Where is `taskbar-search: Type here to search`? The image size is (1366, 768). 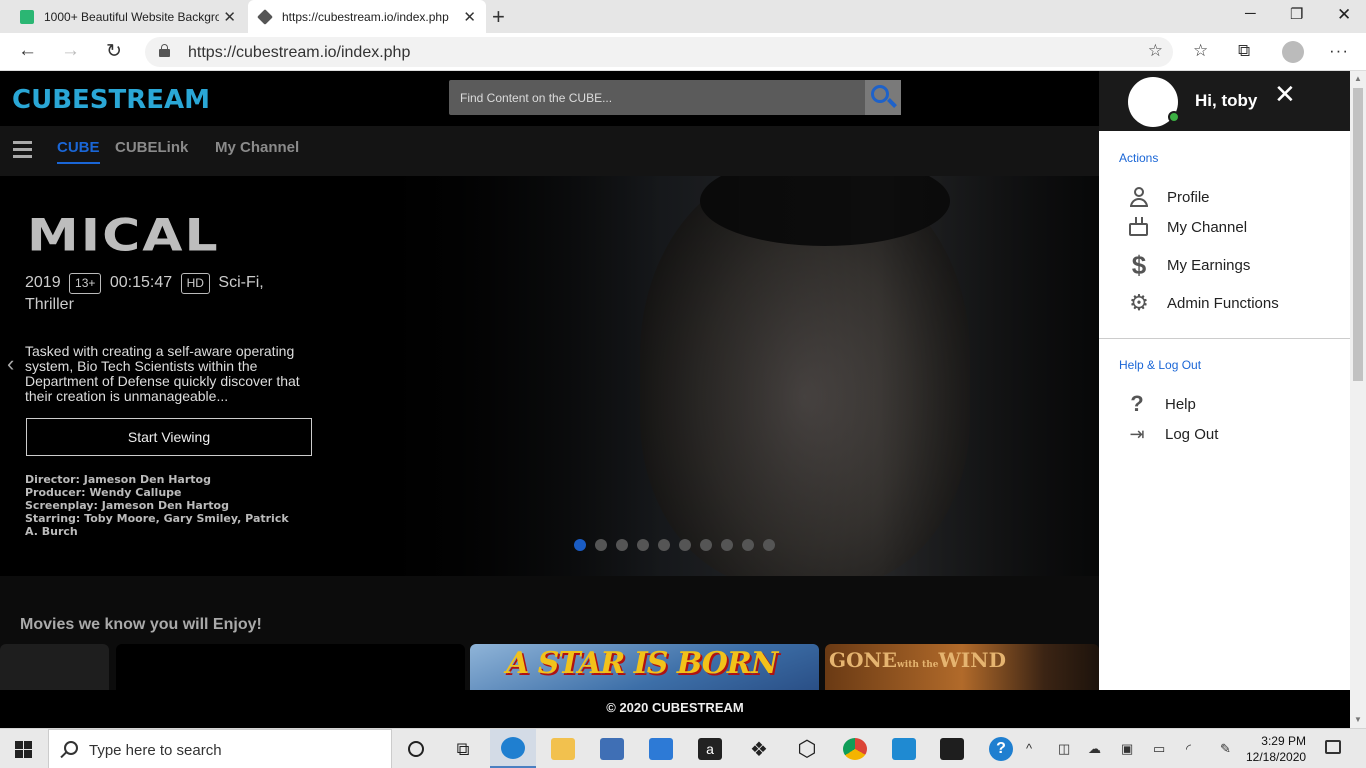 taskbar-search: Type here to search is located at coordinates (220, 748).